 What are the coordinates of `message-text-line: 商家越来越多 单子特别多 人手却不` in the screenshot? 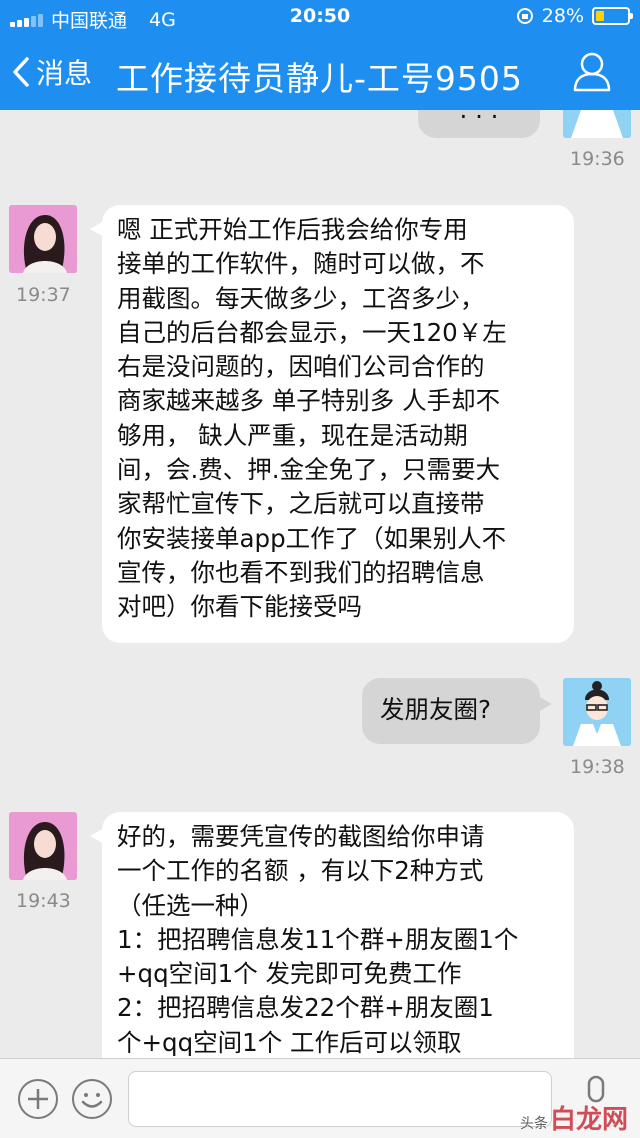 It's located at (309, 401).